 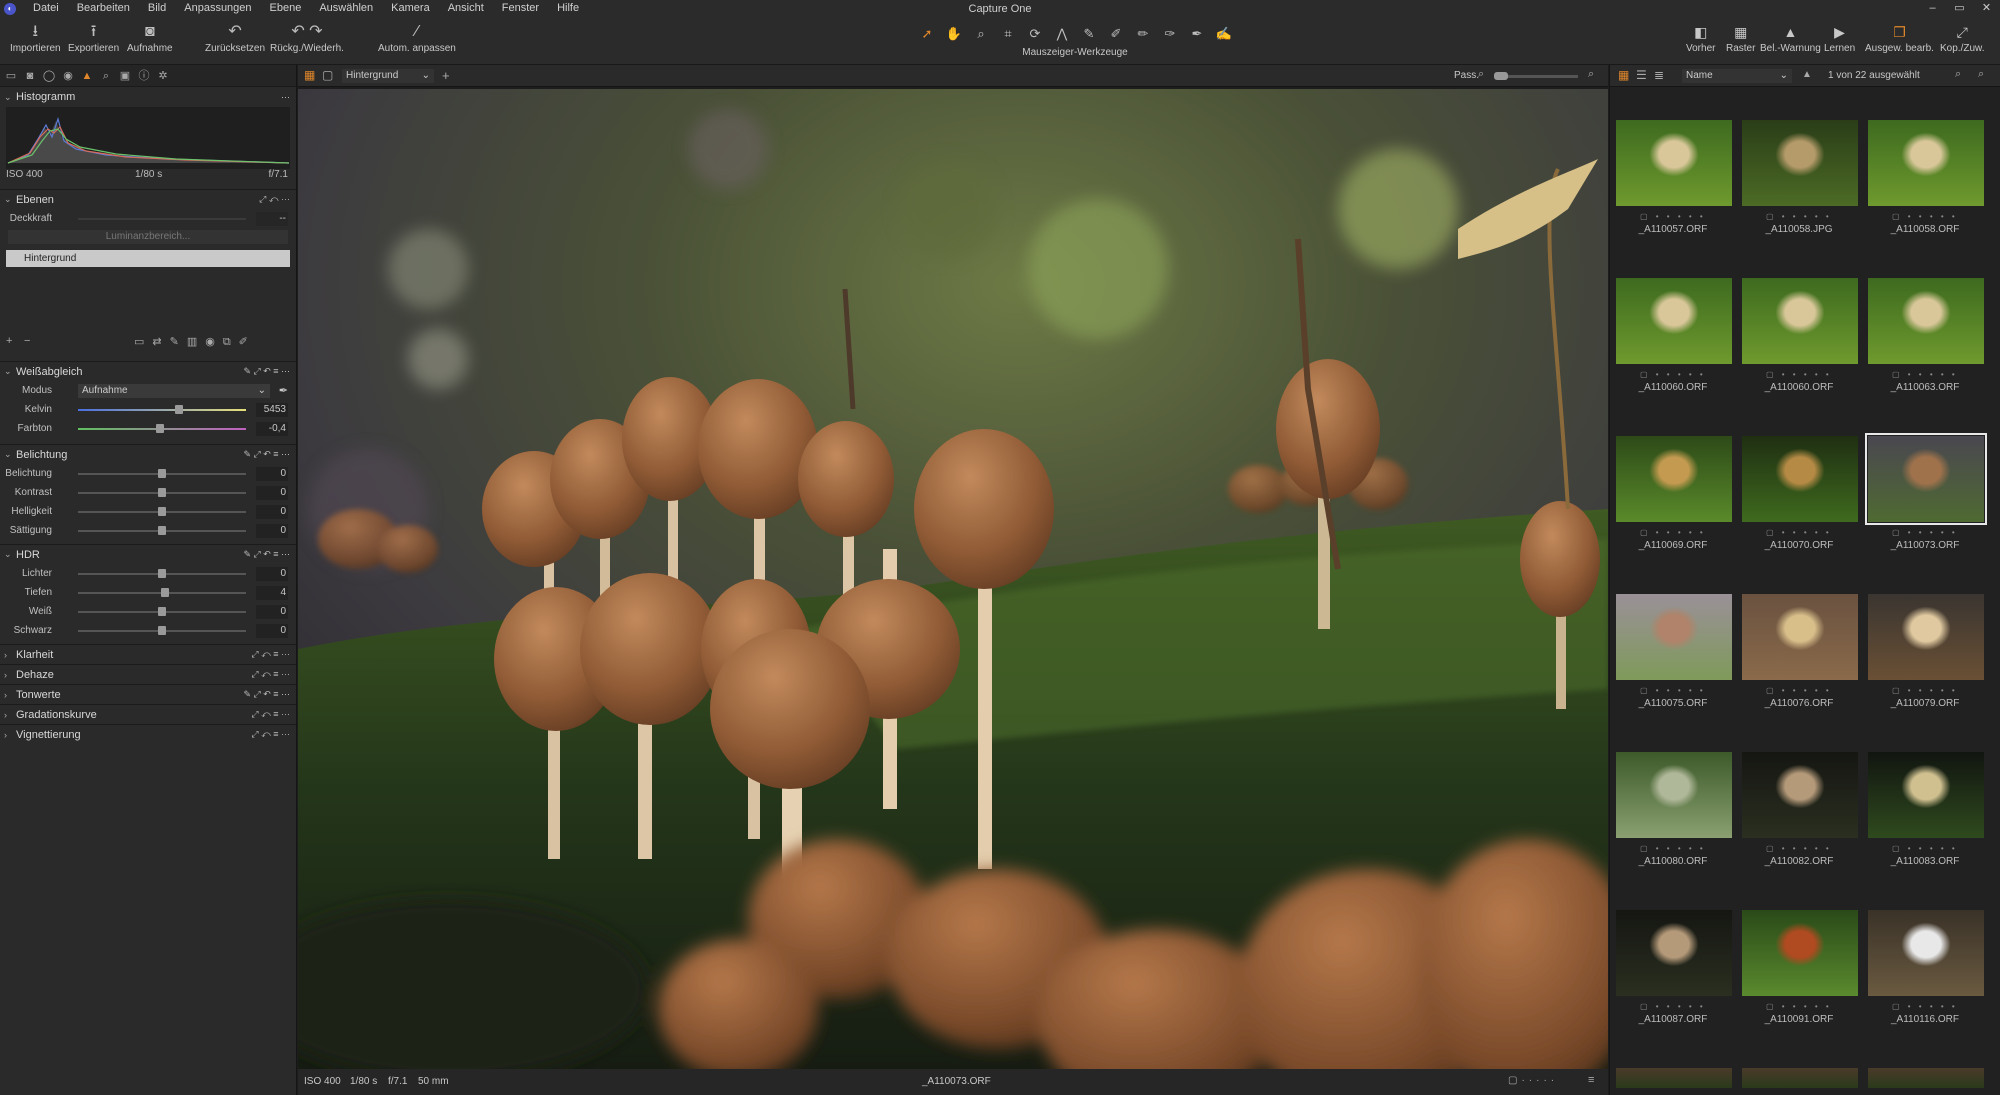 I want to click on thumbnail: ▢ • • • • • _A110080.ORF, so click(x=1673, y=831).